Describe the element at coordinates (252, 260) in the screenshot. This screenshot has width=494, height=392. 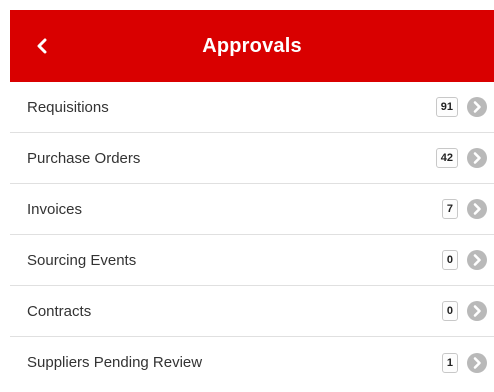
I see `list-item-sourcing-events: Sourcing Events 0` at that location.